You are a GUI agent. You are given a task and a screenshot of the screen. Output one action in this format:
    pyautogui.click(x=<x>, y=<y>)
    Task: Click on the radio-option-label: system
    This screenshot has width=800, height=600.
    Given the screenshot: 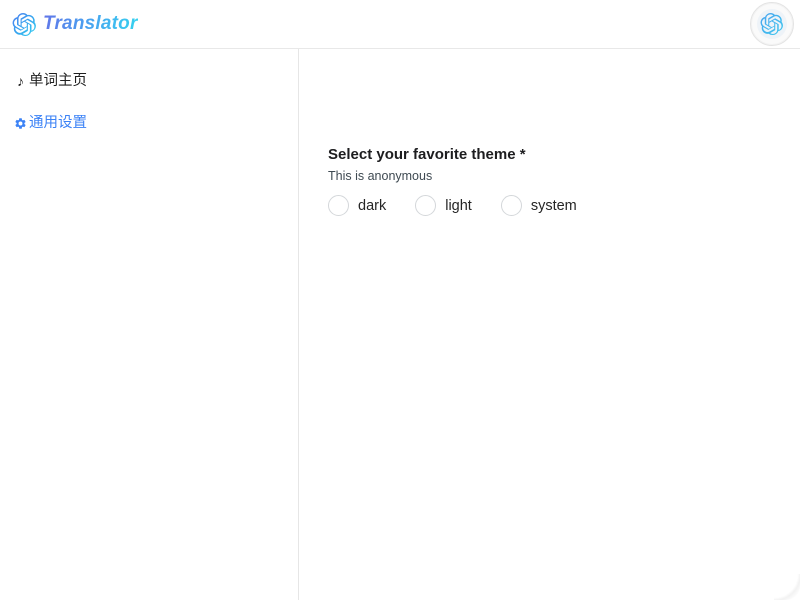 What is the action you would take?
    pyautogui.click(x=553, y=205)
    